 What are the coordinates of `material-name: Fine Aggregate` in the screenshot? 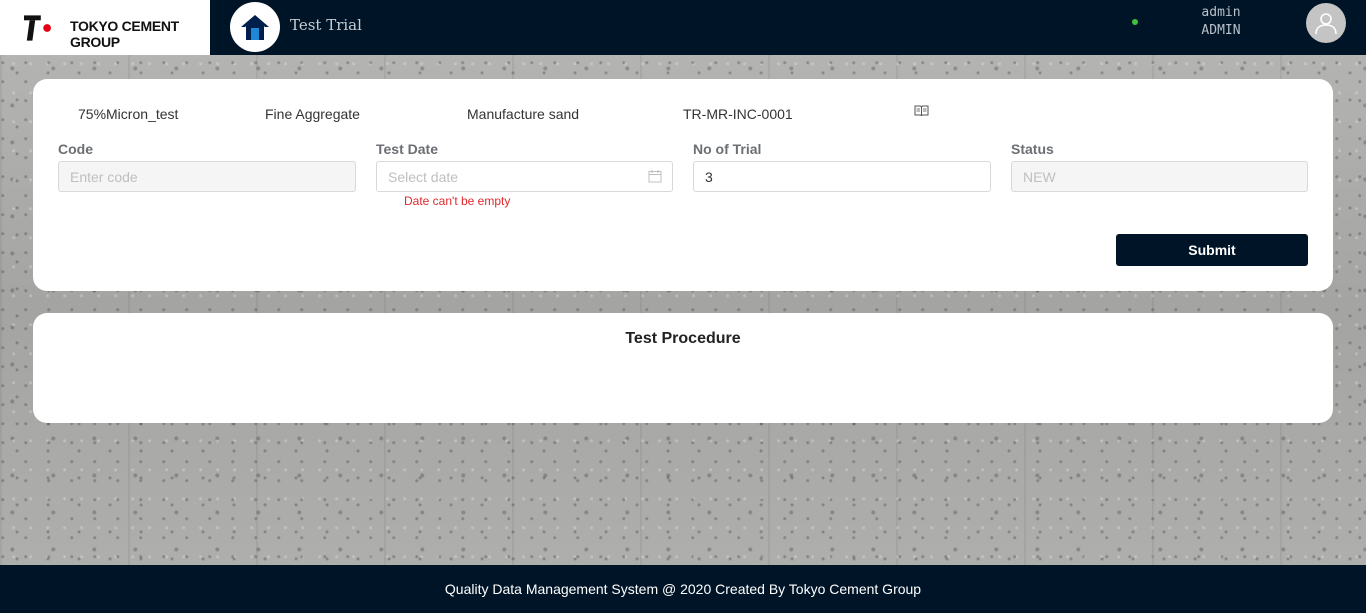 It's located at (312, 114).